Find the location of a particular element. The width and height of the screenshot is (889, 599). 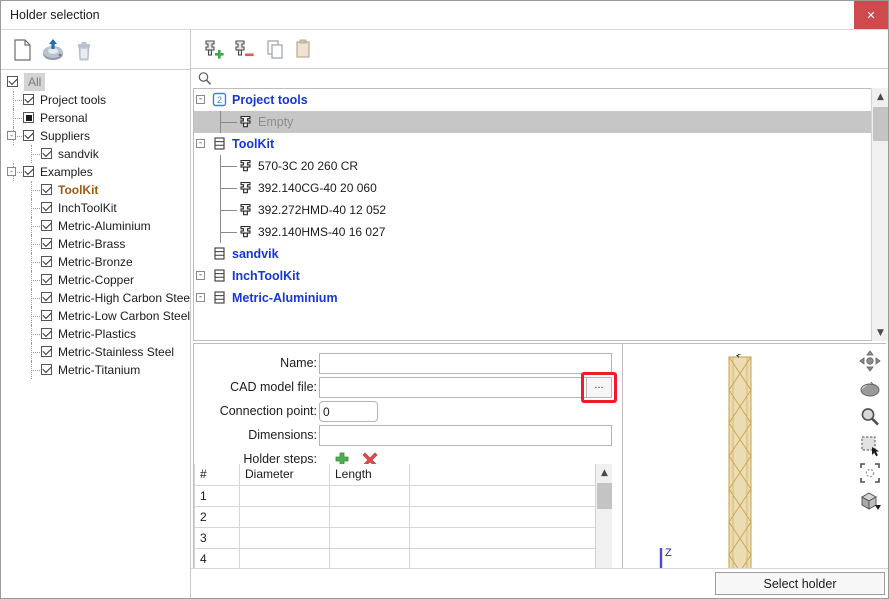

holder-tree-item: Empty is located at coordinates (532, 122).